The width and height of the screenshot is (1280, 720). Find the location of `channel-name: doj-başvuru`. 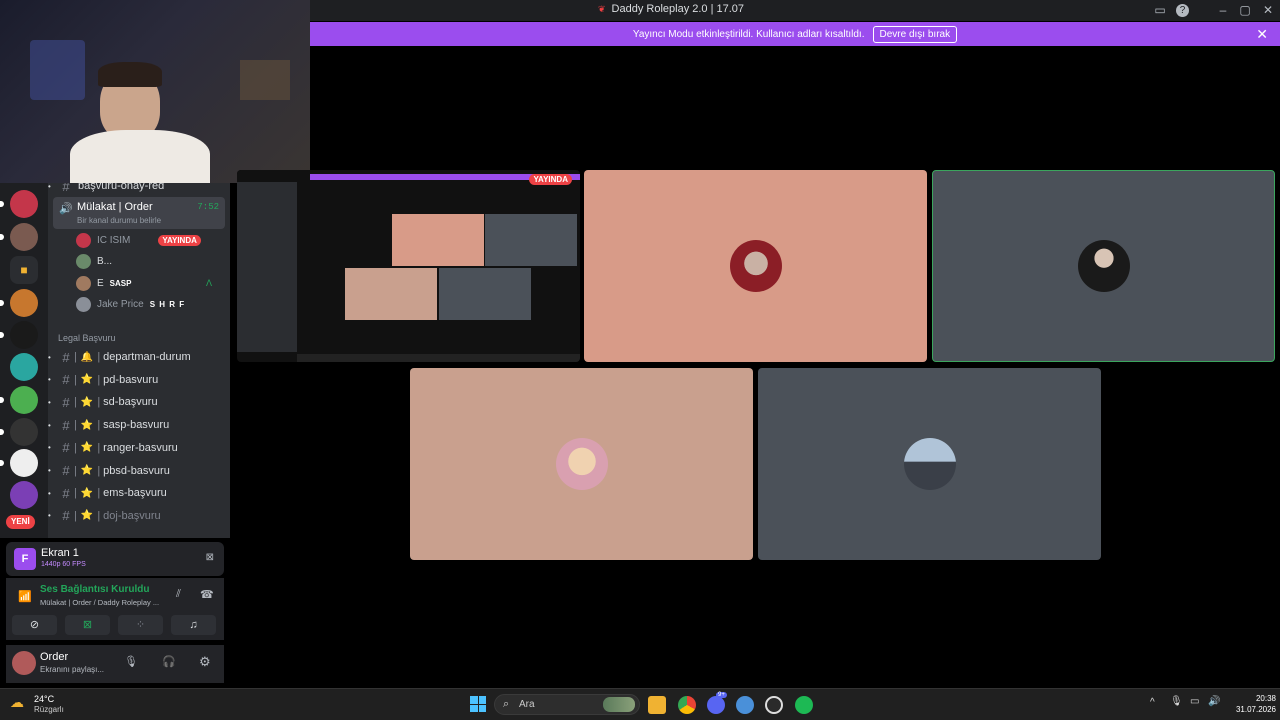

channel-name: doj-başvuru is located at coordinates (132, 515).